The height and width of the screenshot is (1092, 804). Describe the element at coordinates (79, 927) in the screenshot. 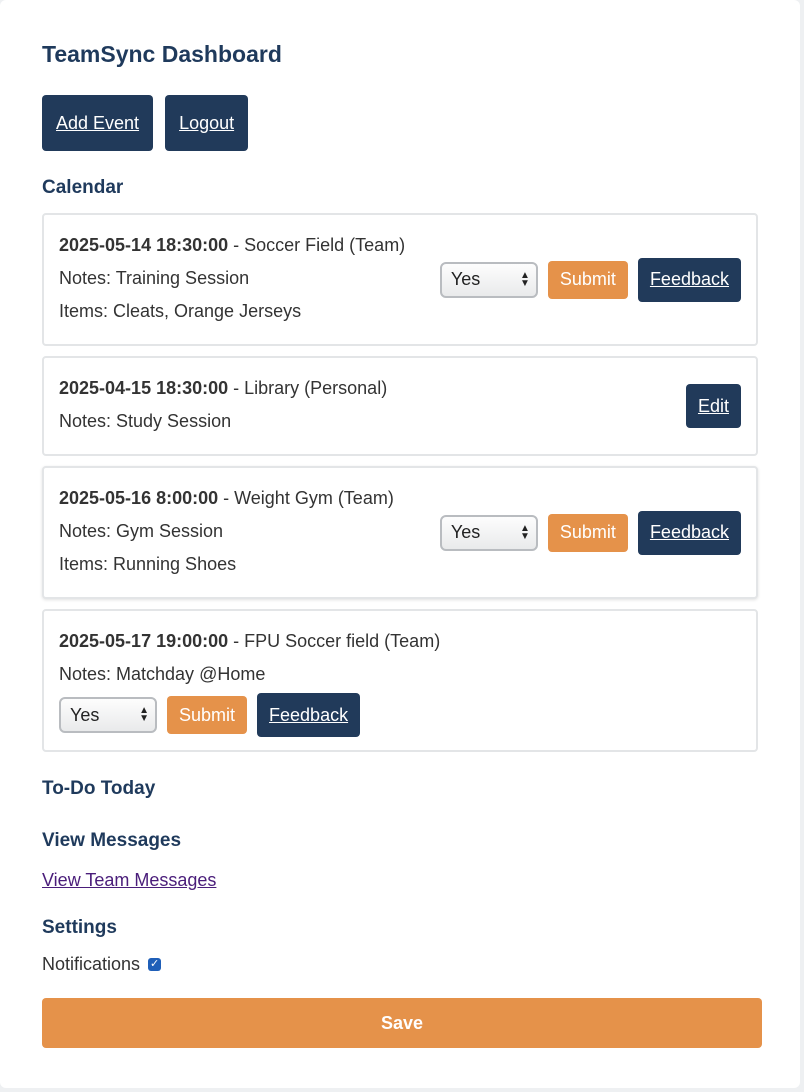

I see `settings-heading: Settings` at that location.